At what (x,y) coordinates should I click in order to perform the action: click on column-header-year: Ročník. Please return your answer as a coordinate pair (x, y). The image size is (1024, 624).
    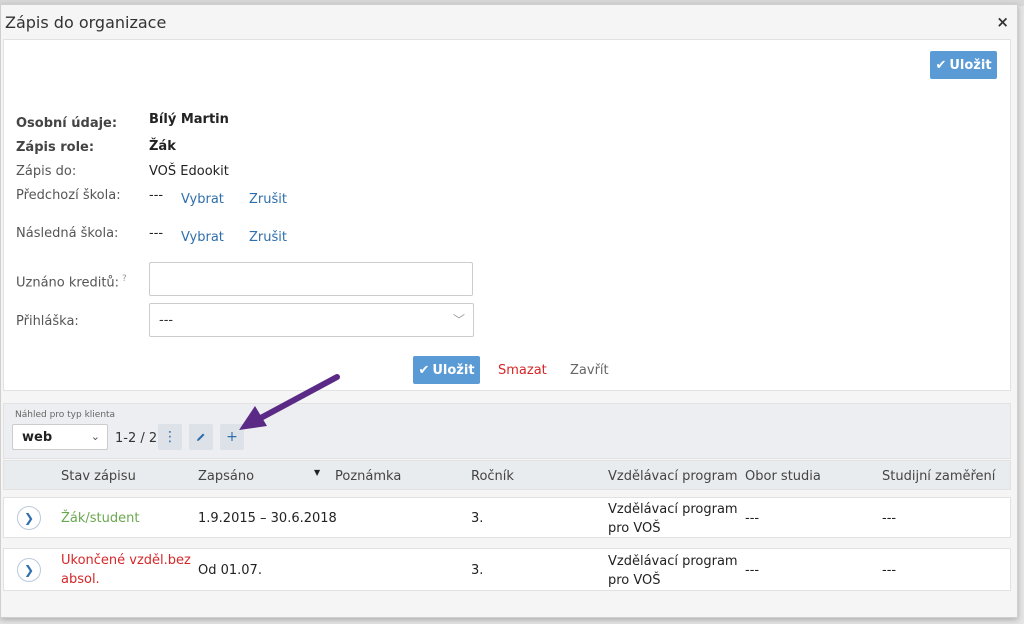
    Looking at the image, I should click on (492, 476).